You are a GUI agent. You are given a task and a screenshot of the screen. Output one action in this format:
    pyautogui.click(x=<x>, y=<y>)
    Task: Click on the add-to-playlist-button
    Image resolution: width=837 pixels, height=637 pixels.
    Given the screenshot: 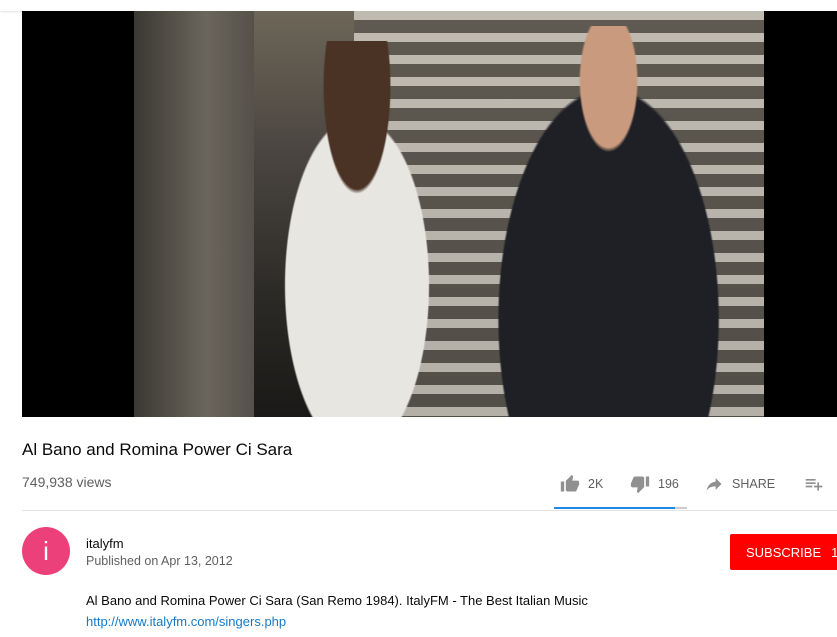 What is the action you would take?
    pyautogui.click(x=816, y=484)
    